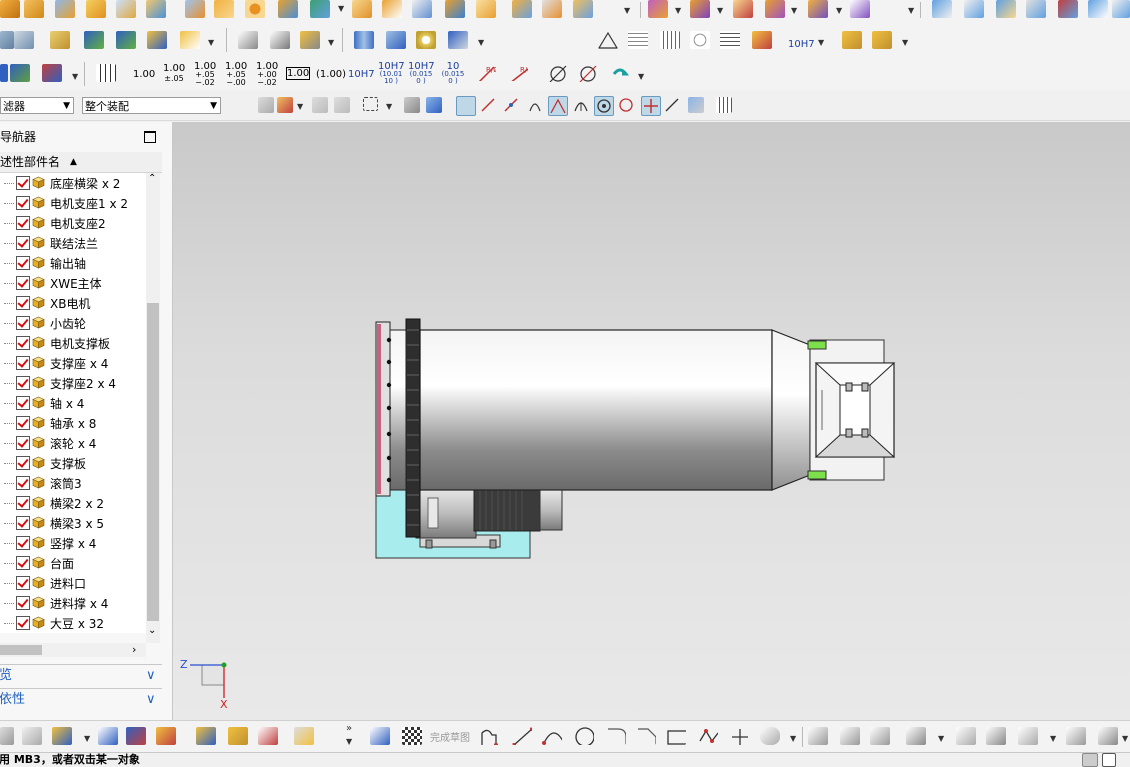 Image resolution: width=1130 pixels, height=767 pixels. I want to click on column-header: 描述性部件名 ▲, so click(81, 162).